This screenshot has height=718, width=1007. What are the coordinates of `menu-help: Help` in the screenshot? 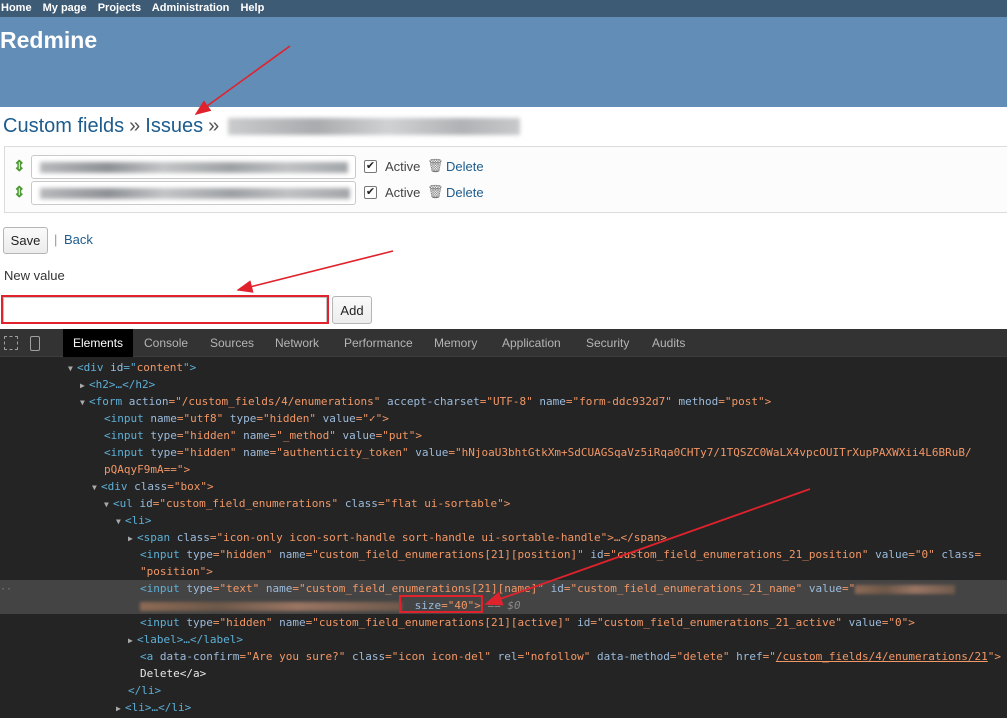 It's located at (252, 8).